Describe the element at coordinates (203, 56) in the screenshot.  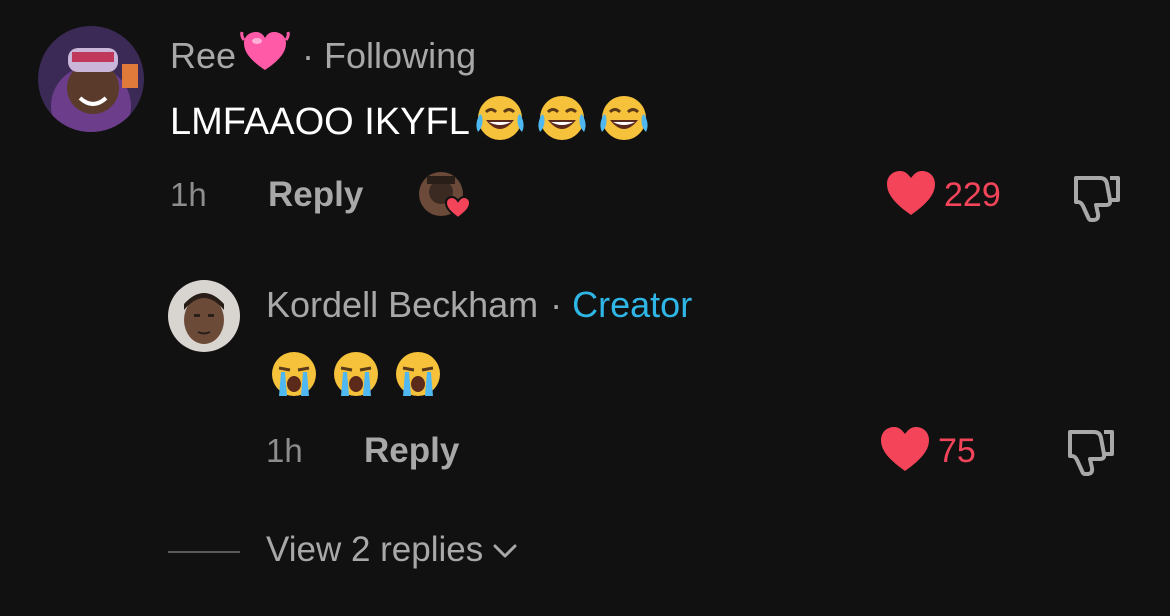
I see `comment-username: Ree` at that location.